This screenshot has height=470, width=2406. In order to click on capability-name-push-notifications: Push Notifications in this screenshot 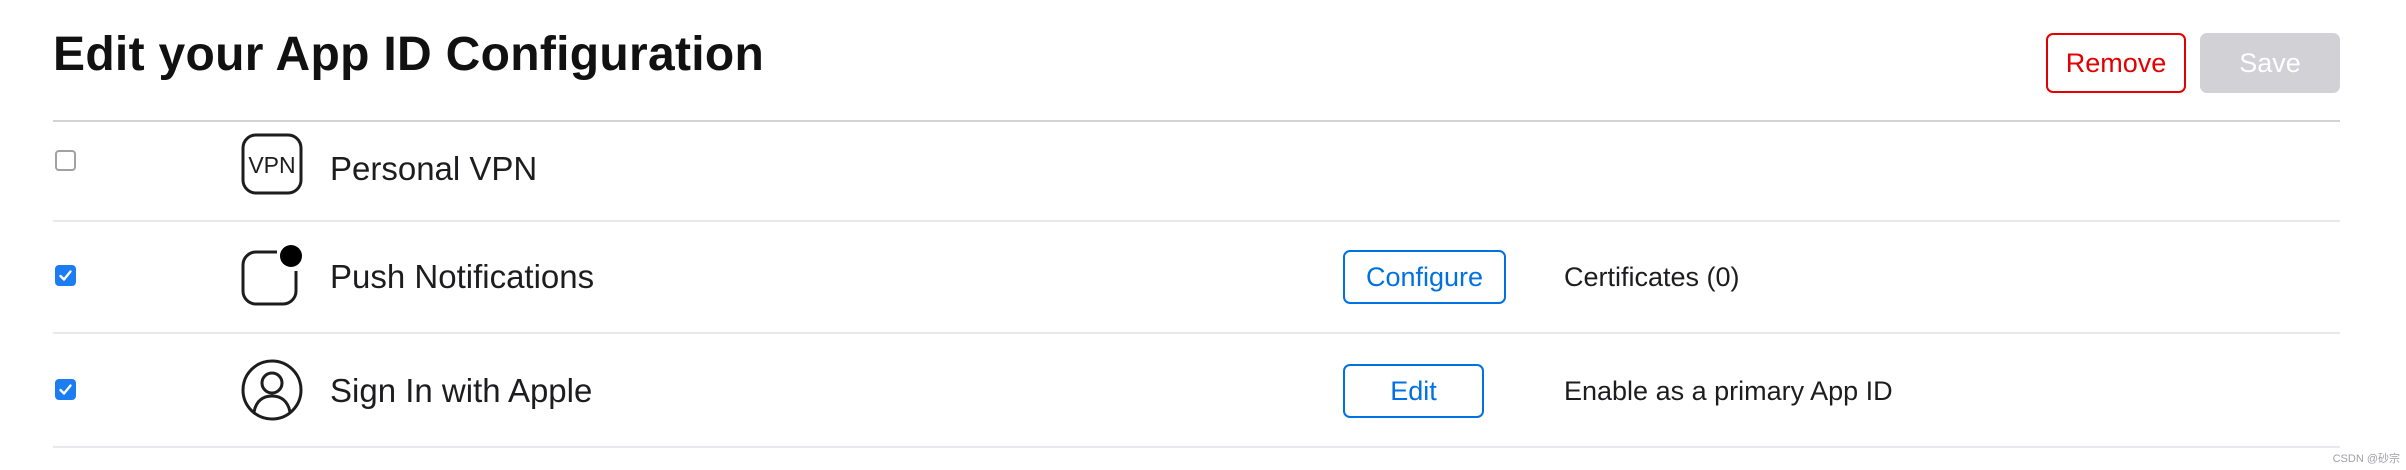, I will do `click(462, 276)`.